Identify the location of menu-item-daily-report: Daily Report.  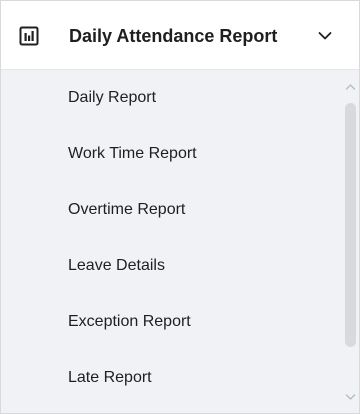
(170, 98).